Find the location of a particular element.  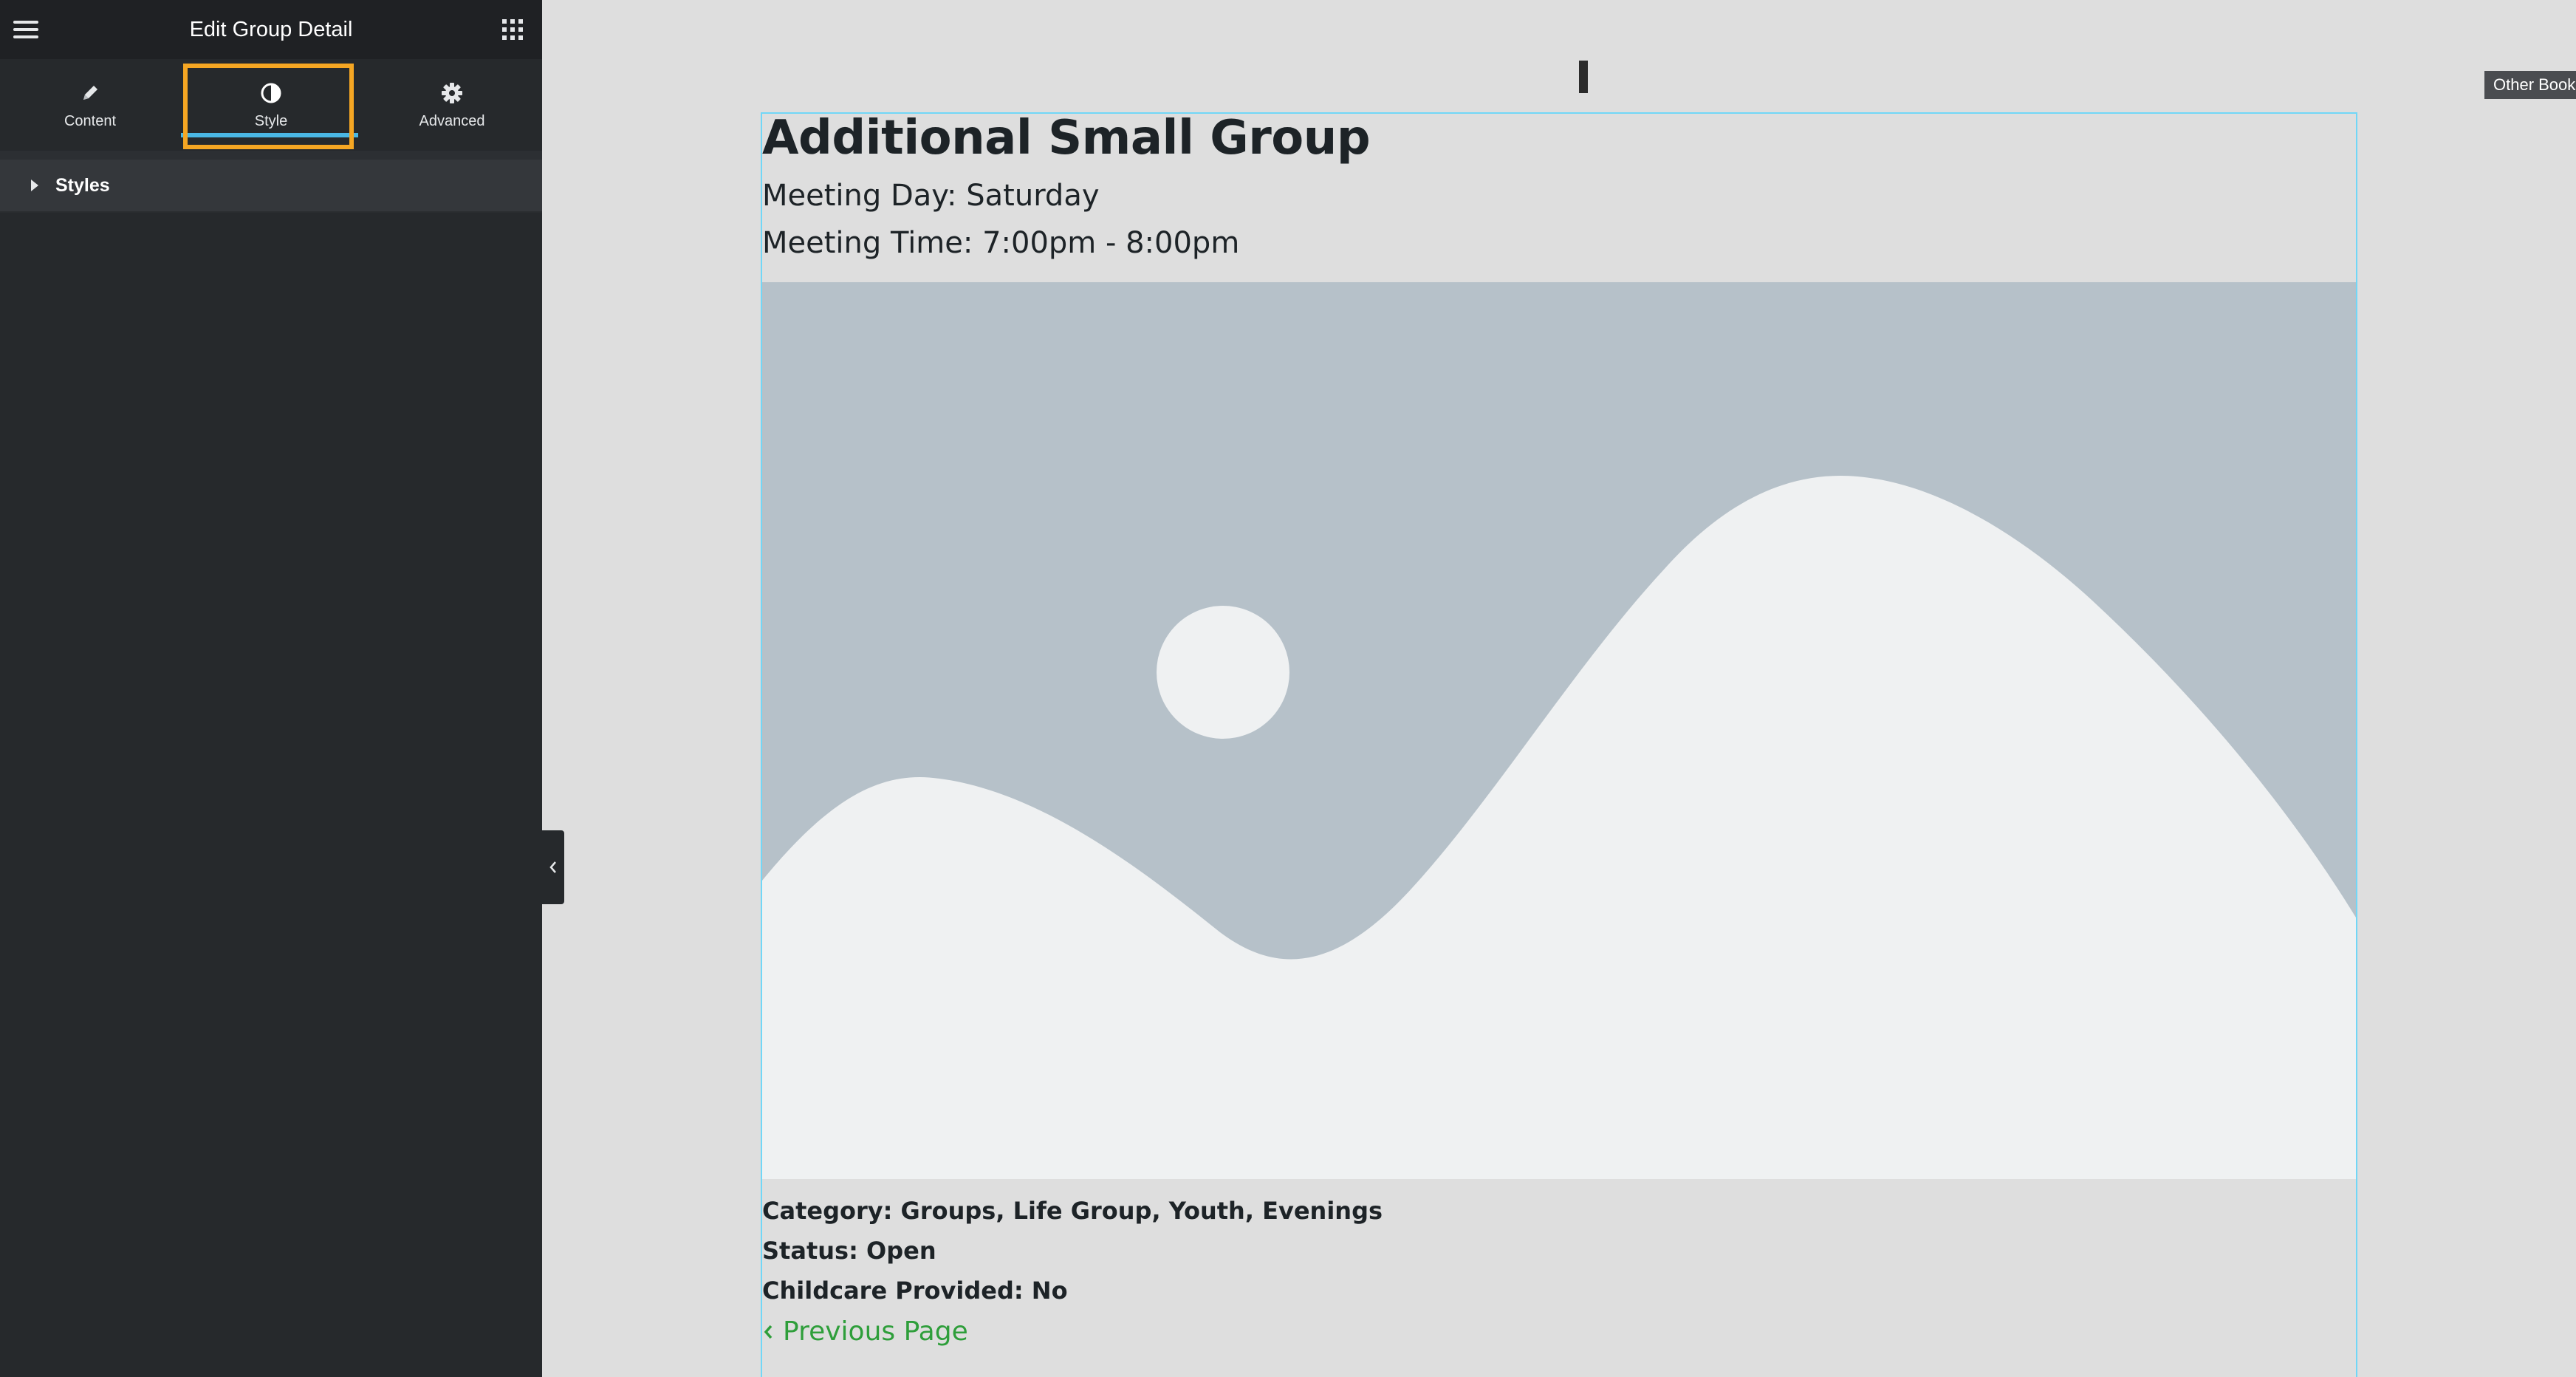

collapse-panel-button is located at coordinates (553, 867).